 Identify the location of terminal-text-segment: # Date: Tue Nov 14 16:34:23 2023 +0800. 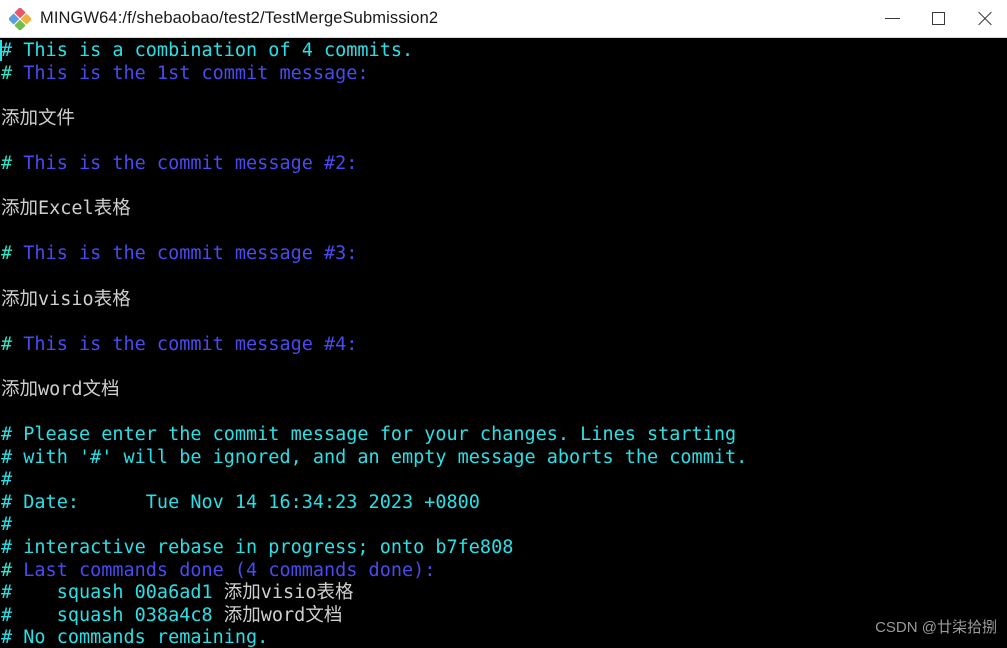
(240, 502).